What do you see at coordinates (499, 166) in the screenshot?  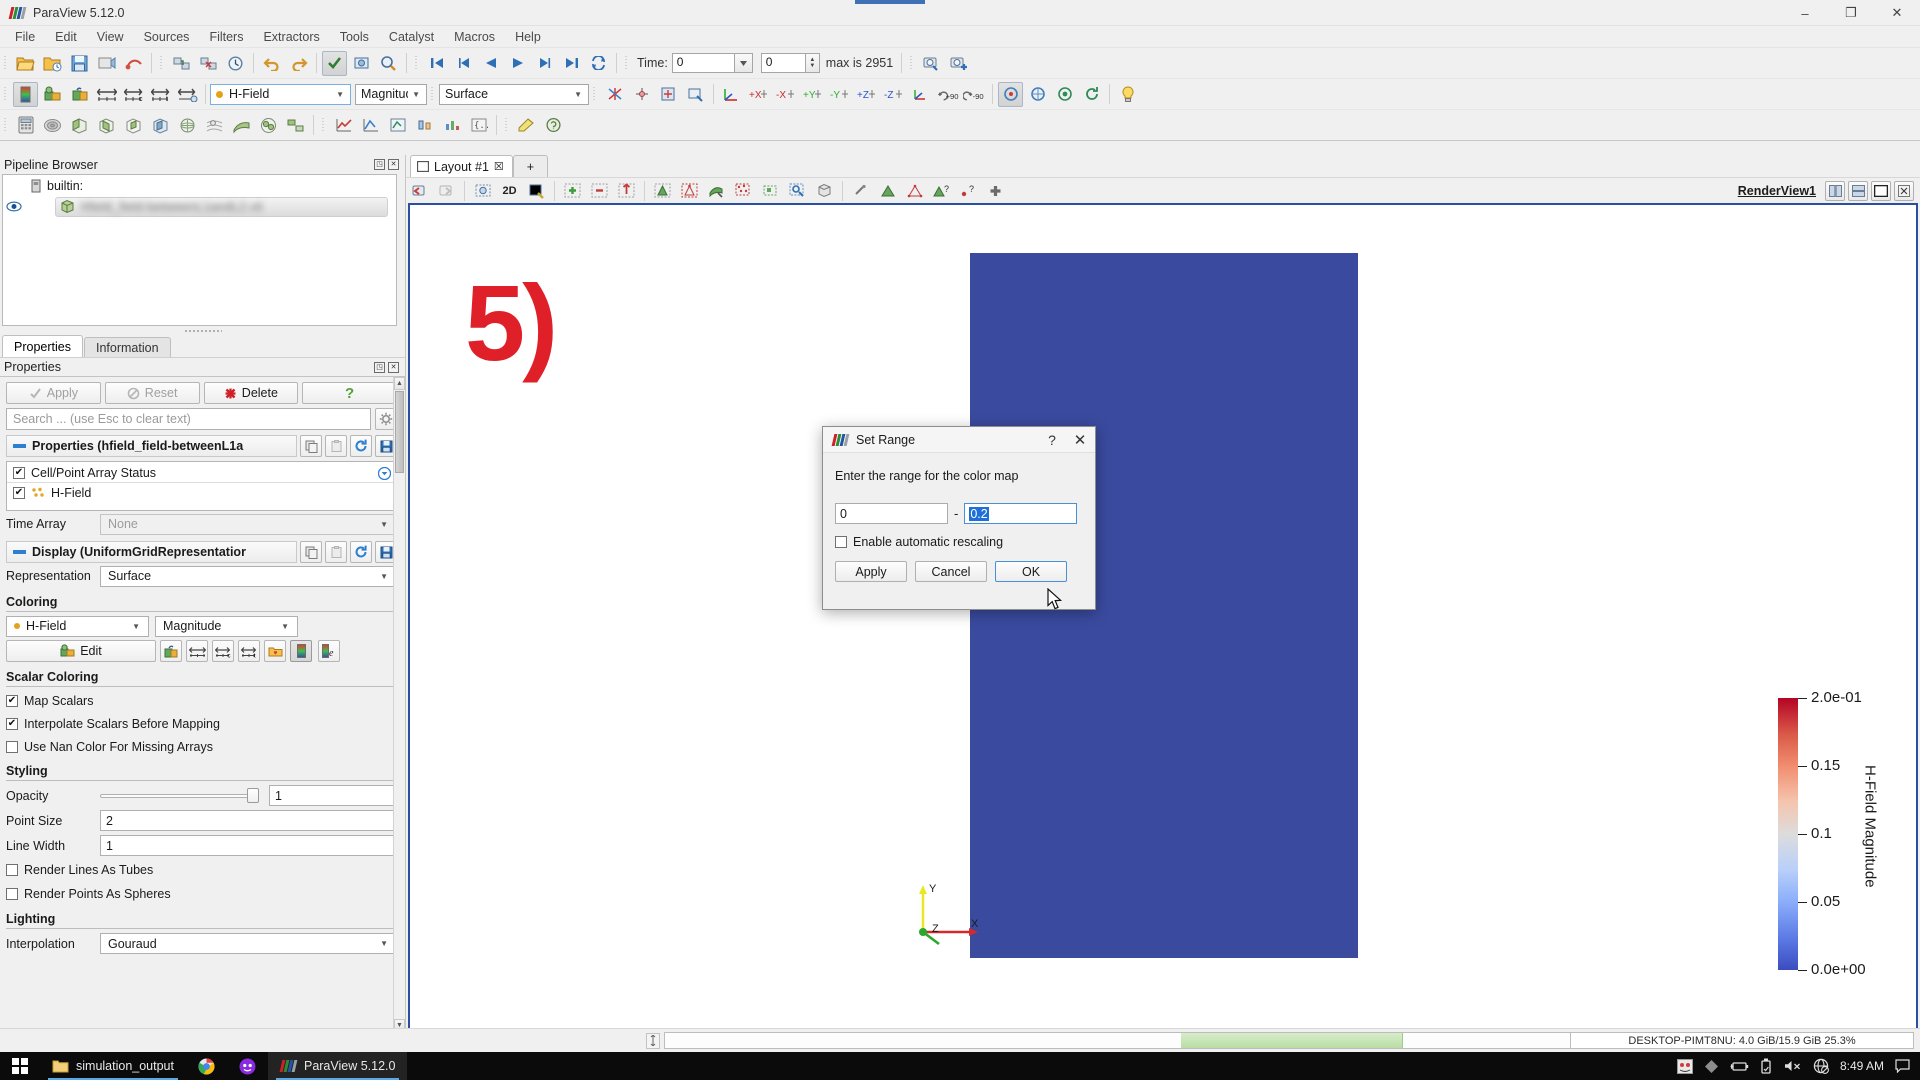 I see `close-layout-icon: ☒` at bounding box center [499, 166].